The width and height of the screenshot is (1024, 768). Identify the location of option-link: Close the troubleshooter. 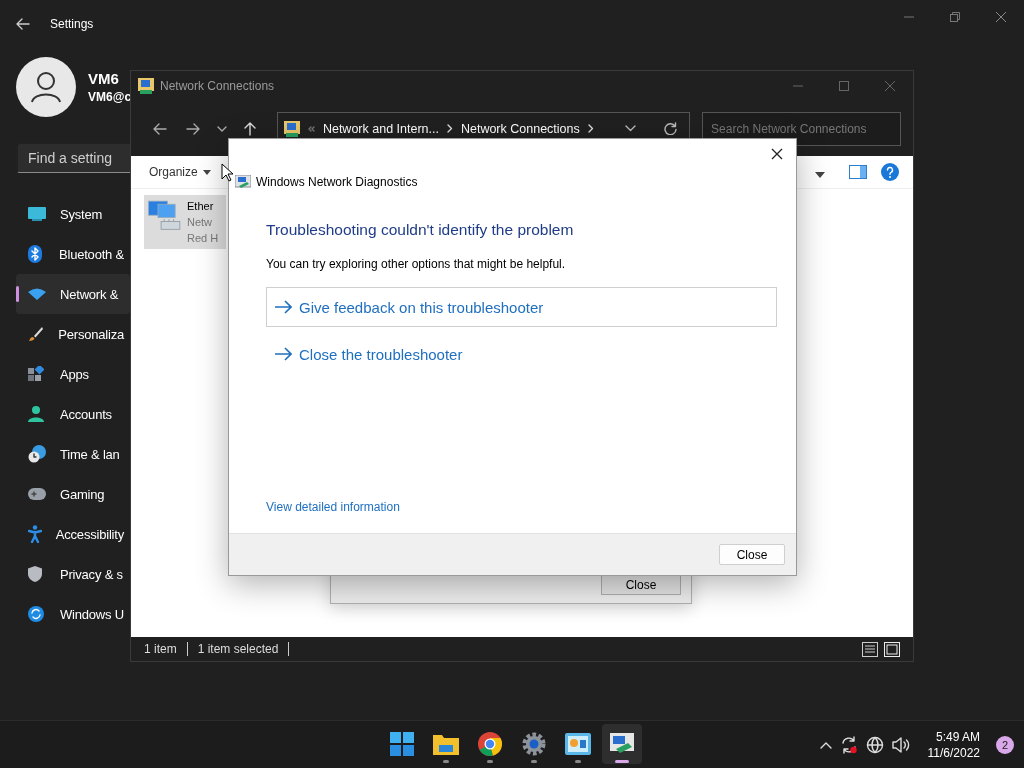
(521, 354).